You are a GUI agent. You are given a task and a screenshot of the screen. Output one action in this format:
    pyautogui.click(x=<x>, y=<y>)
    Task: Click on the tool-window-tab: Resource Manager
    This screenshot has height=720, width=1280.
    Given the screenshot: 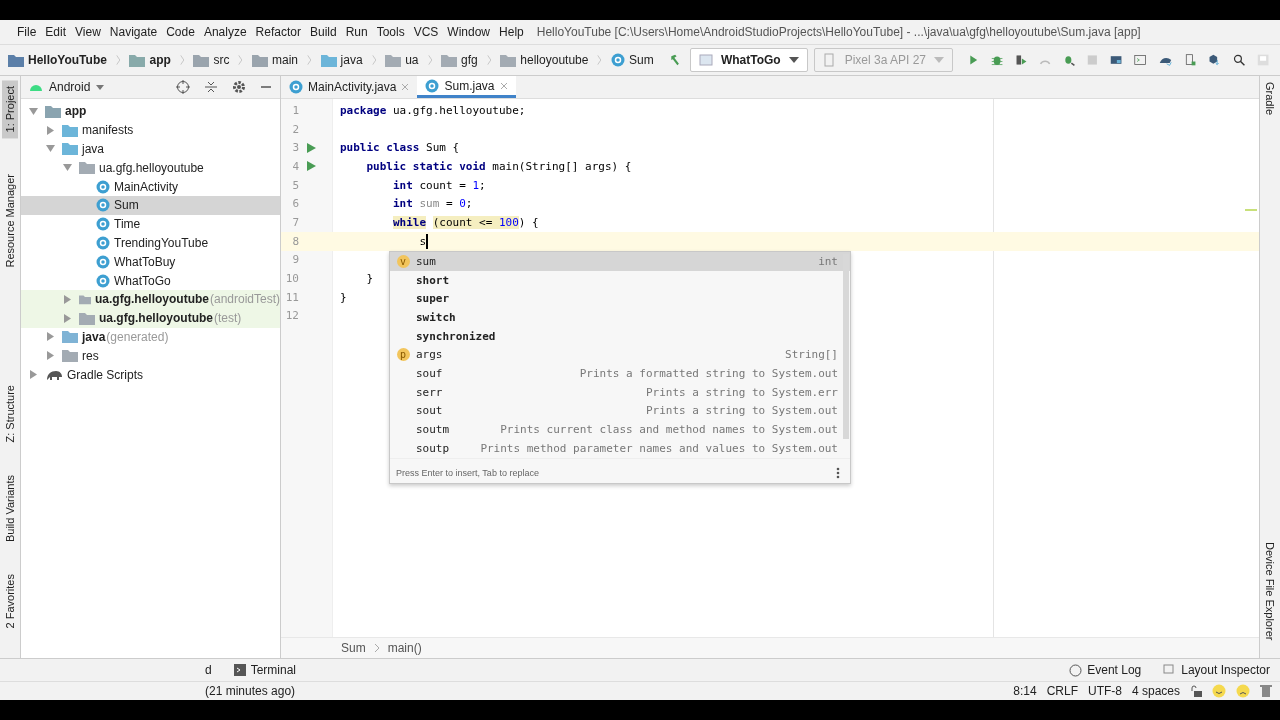 What is the action you would take?
    pyautogui.click(x=10, y=221)
    